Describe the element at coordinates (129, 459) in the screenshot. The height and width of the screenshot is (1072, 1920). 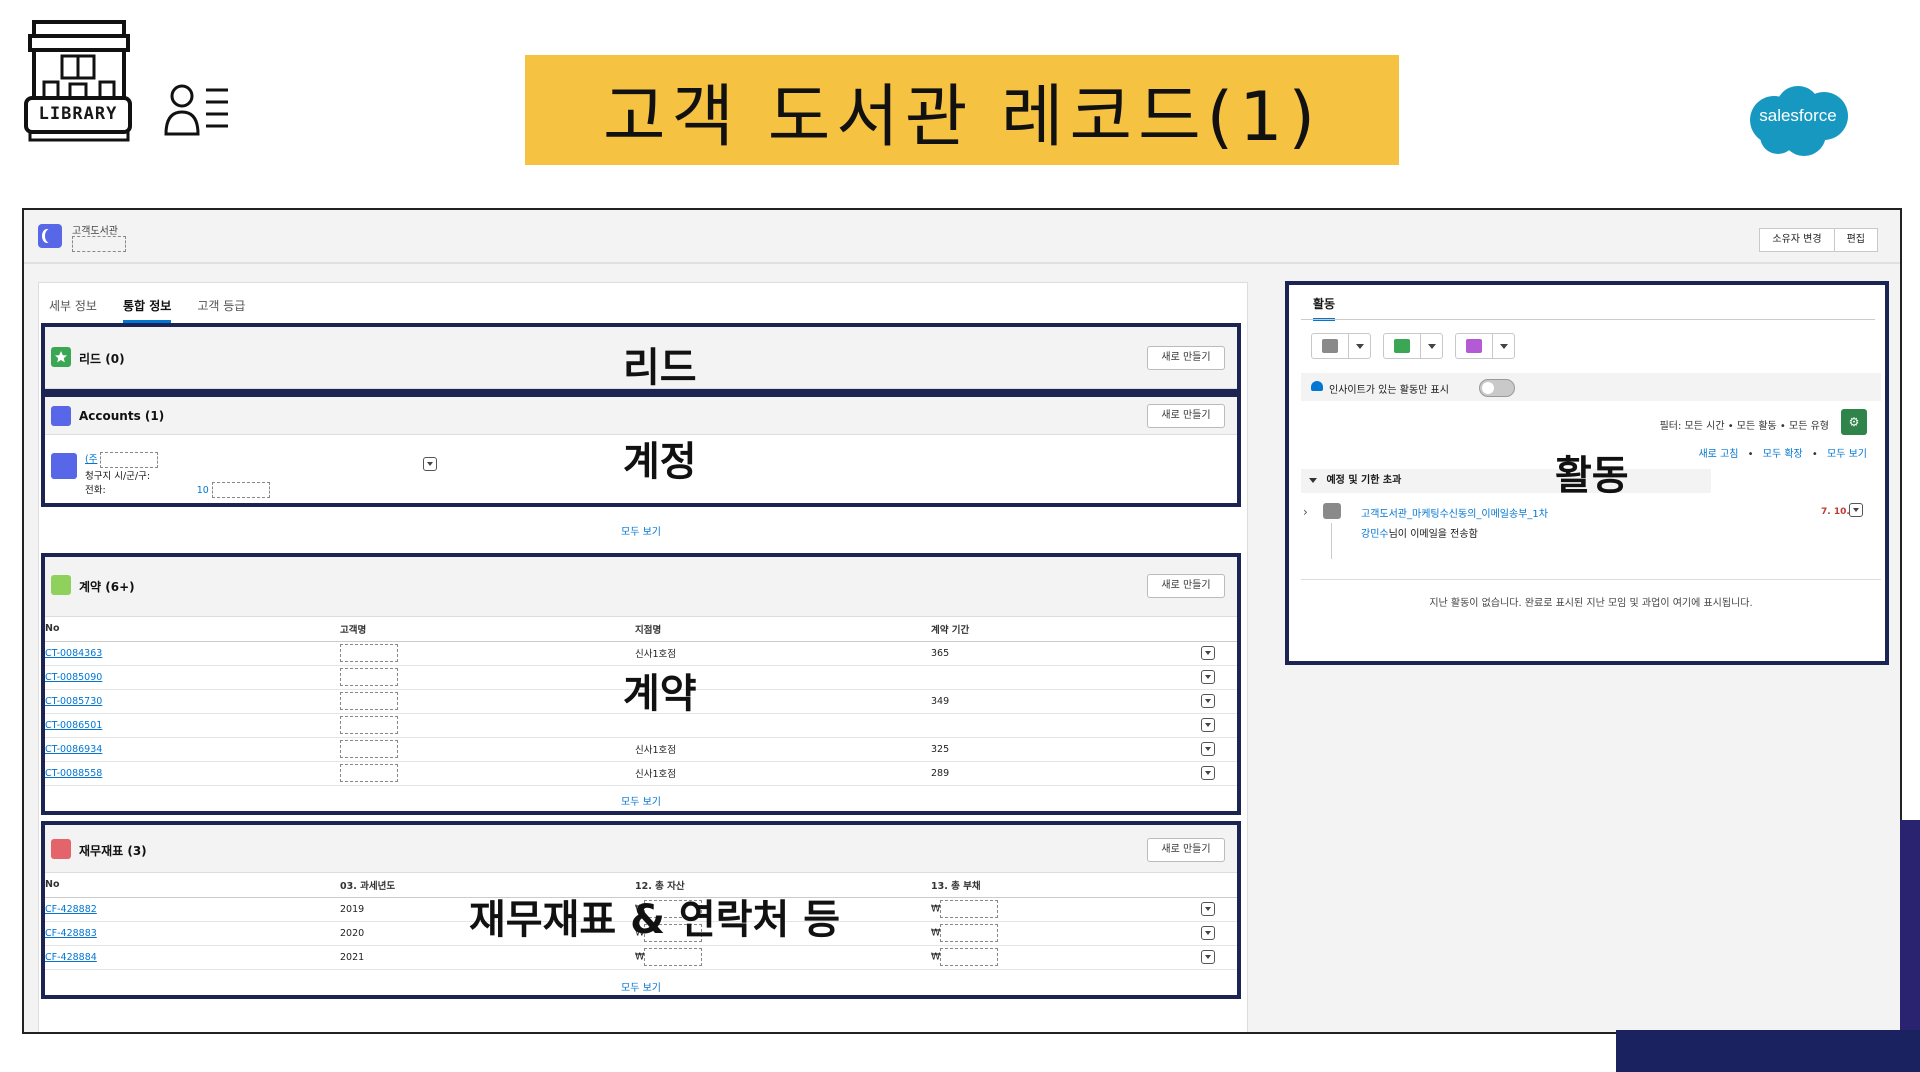
I see `account-name-redacted` at that location.